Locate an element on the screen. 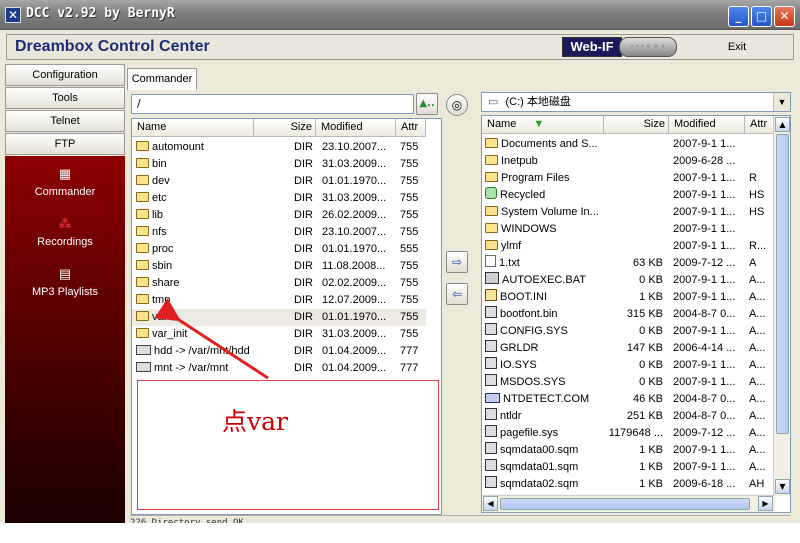 The height and width of the screenshot is (543, 800). copy-to-local-button: ⇨ is located at coordinates (457, 262).